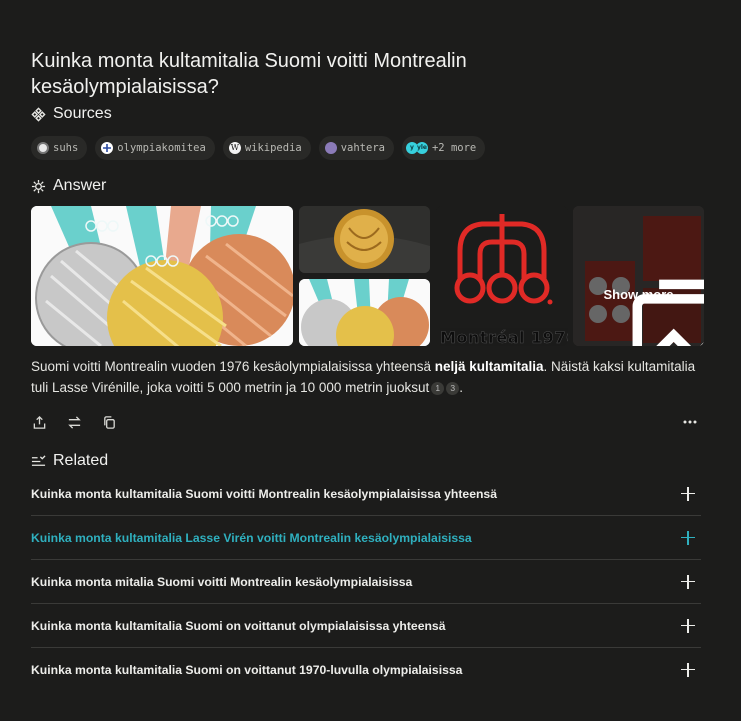  I want to click on source-chip-vahtera: vahtera, so click(356, 148).